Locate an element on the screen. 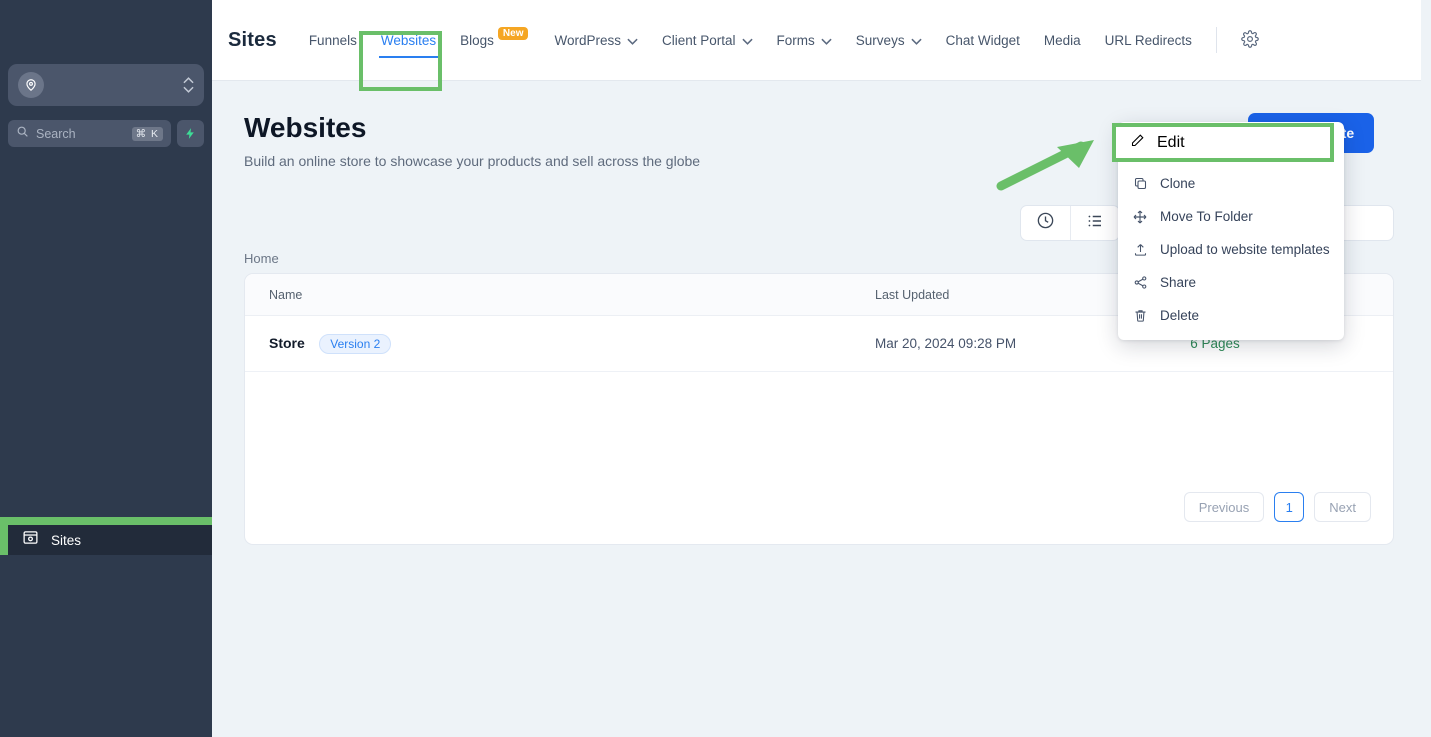 This screenshot has height=737, width=1431. tab-label: Chat Widget is located at coordinates (982, 40).